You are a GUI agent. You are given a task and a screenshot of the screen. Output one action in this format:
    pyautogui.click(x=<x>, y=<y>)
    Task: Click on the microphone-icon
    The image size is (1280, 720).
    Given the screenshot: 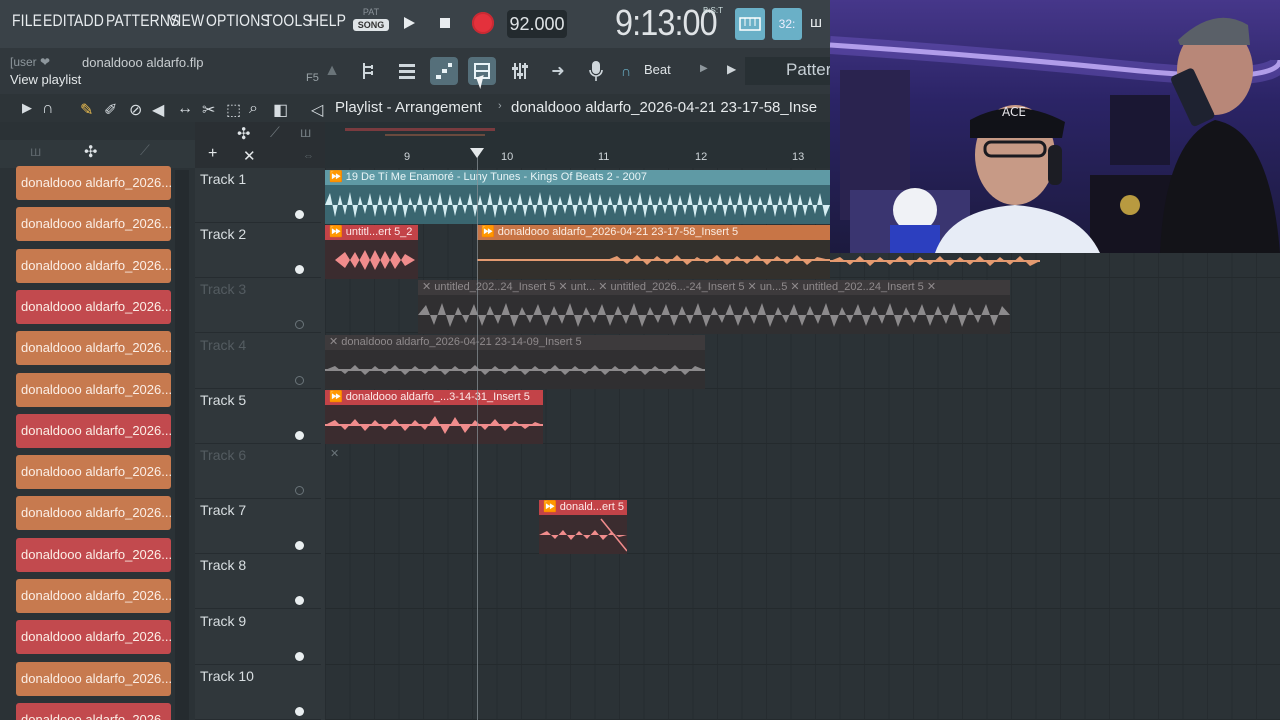 What is the action you would take?
    pyautogui.click(x=596, y=71)
    